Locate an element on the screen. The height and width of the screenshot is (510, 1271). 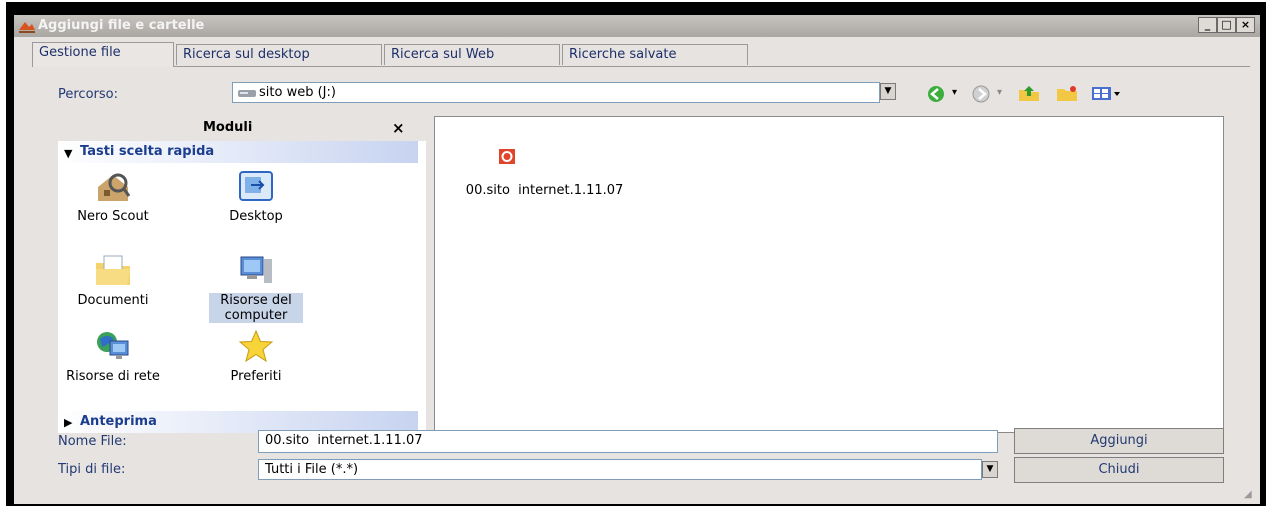
nero-scout-icon is located at coordinates (113, 190).